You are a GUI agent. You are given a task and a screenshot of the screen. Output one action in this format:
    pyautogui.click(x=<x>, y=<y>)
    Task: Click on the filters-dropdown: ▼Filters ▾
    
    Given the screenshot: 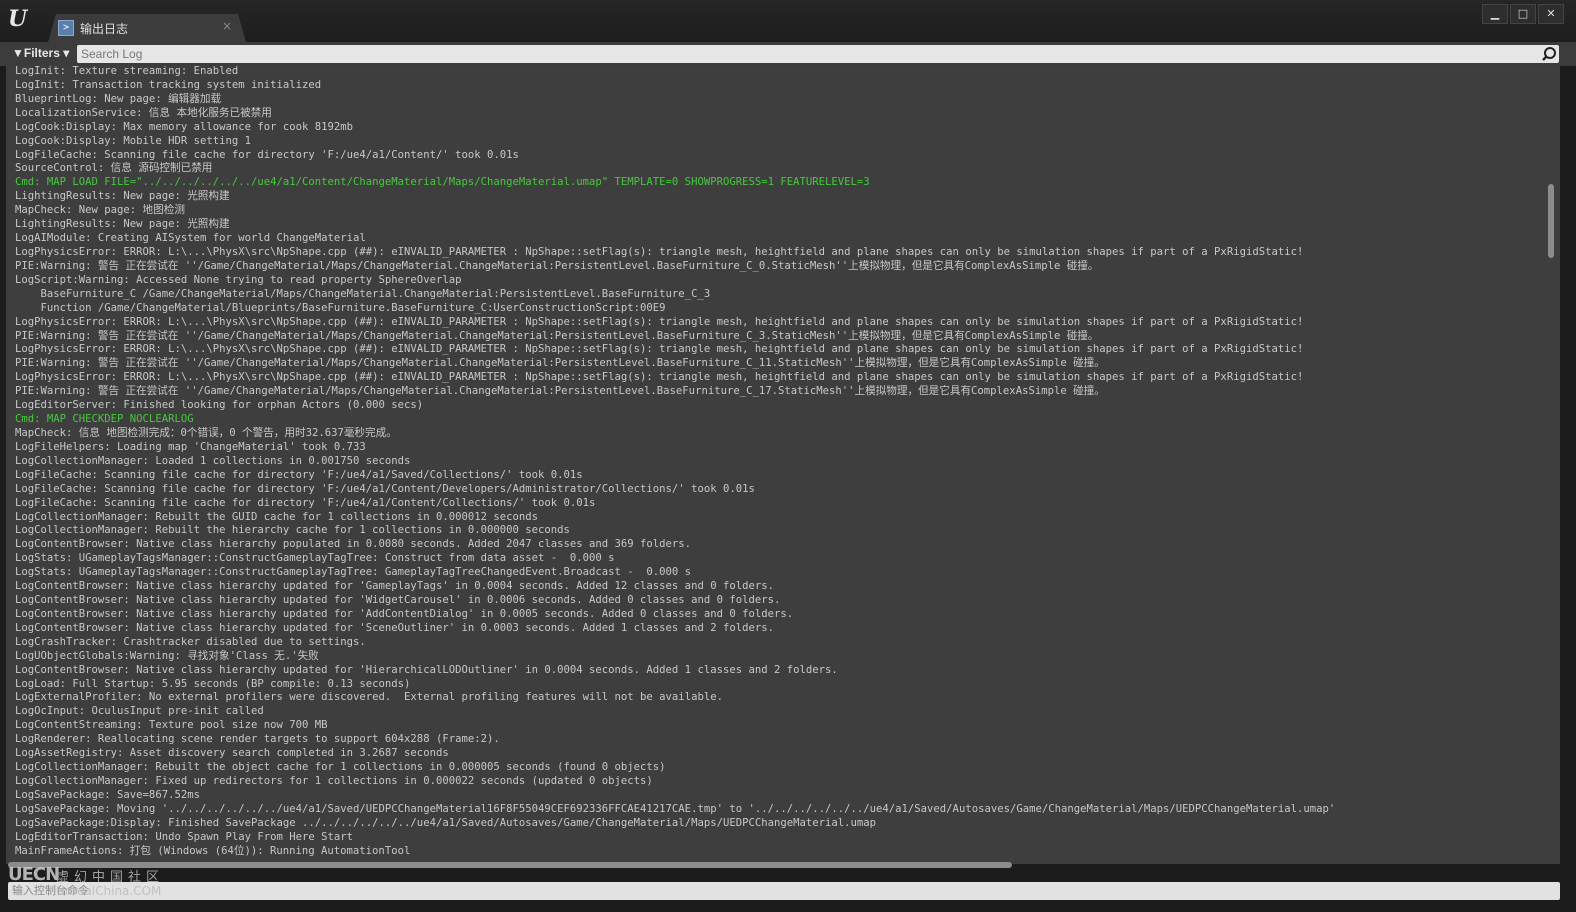 What is the action you would take?
    pyautogui.click(x=40, y=53)
    